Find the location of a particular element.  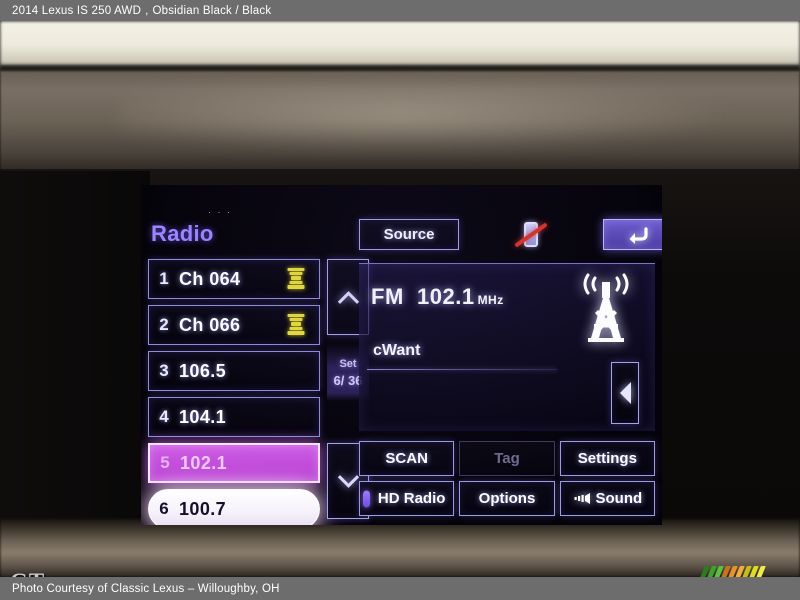

radio-tower-icon is located at coordinates (606, 308).